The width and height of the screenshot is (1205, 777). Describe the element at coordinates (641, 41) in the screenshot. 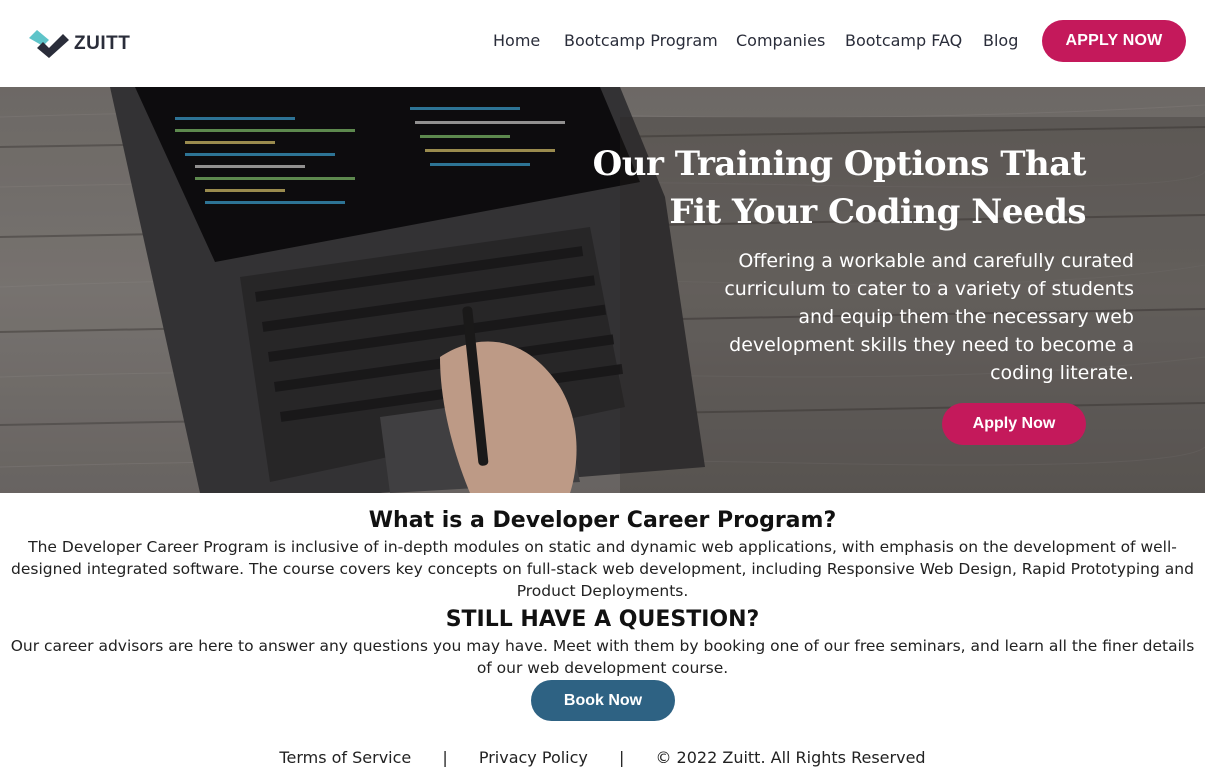

I see `nav-bootcamp-program: Bootcamp Program` at that location.